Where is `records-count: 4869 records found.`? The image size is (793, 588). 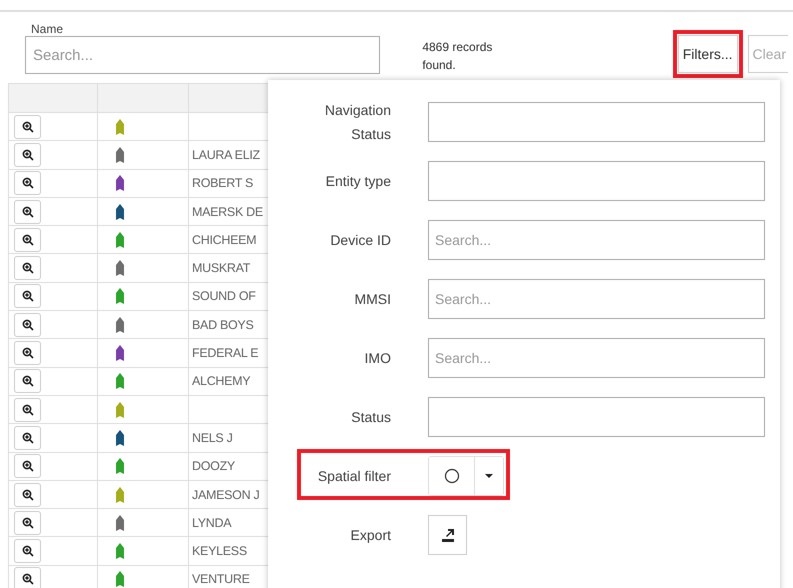 records-count: 4869 records found. is located at coordinates (458, 56).